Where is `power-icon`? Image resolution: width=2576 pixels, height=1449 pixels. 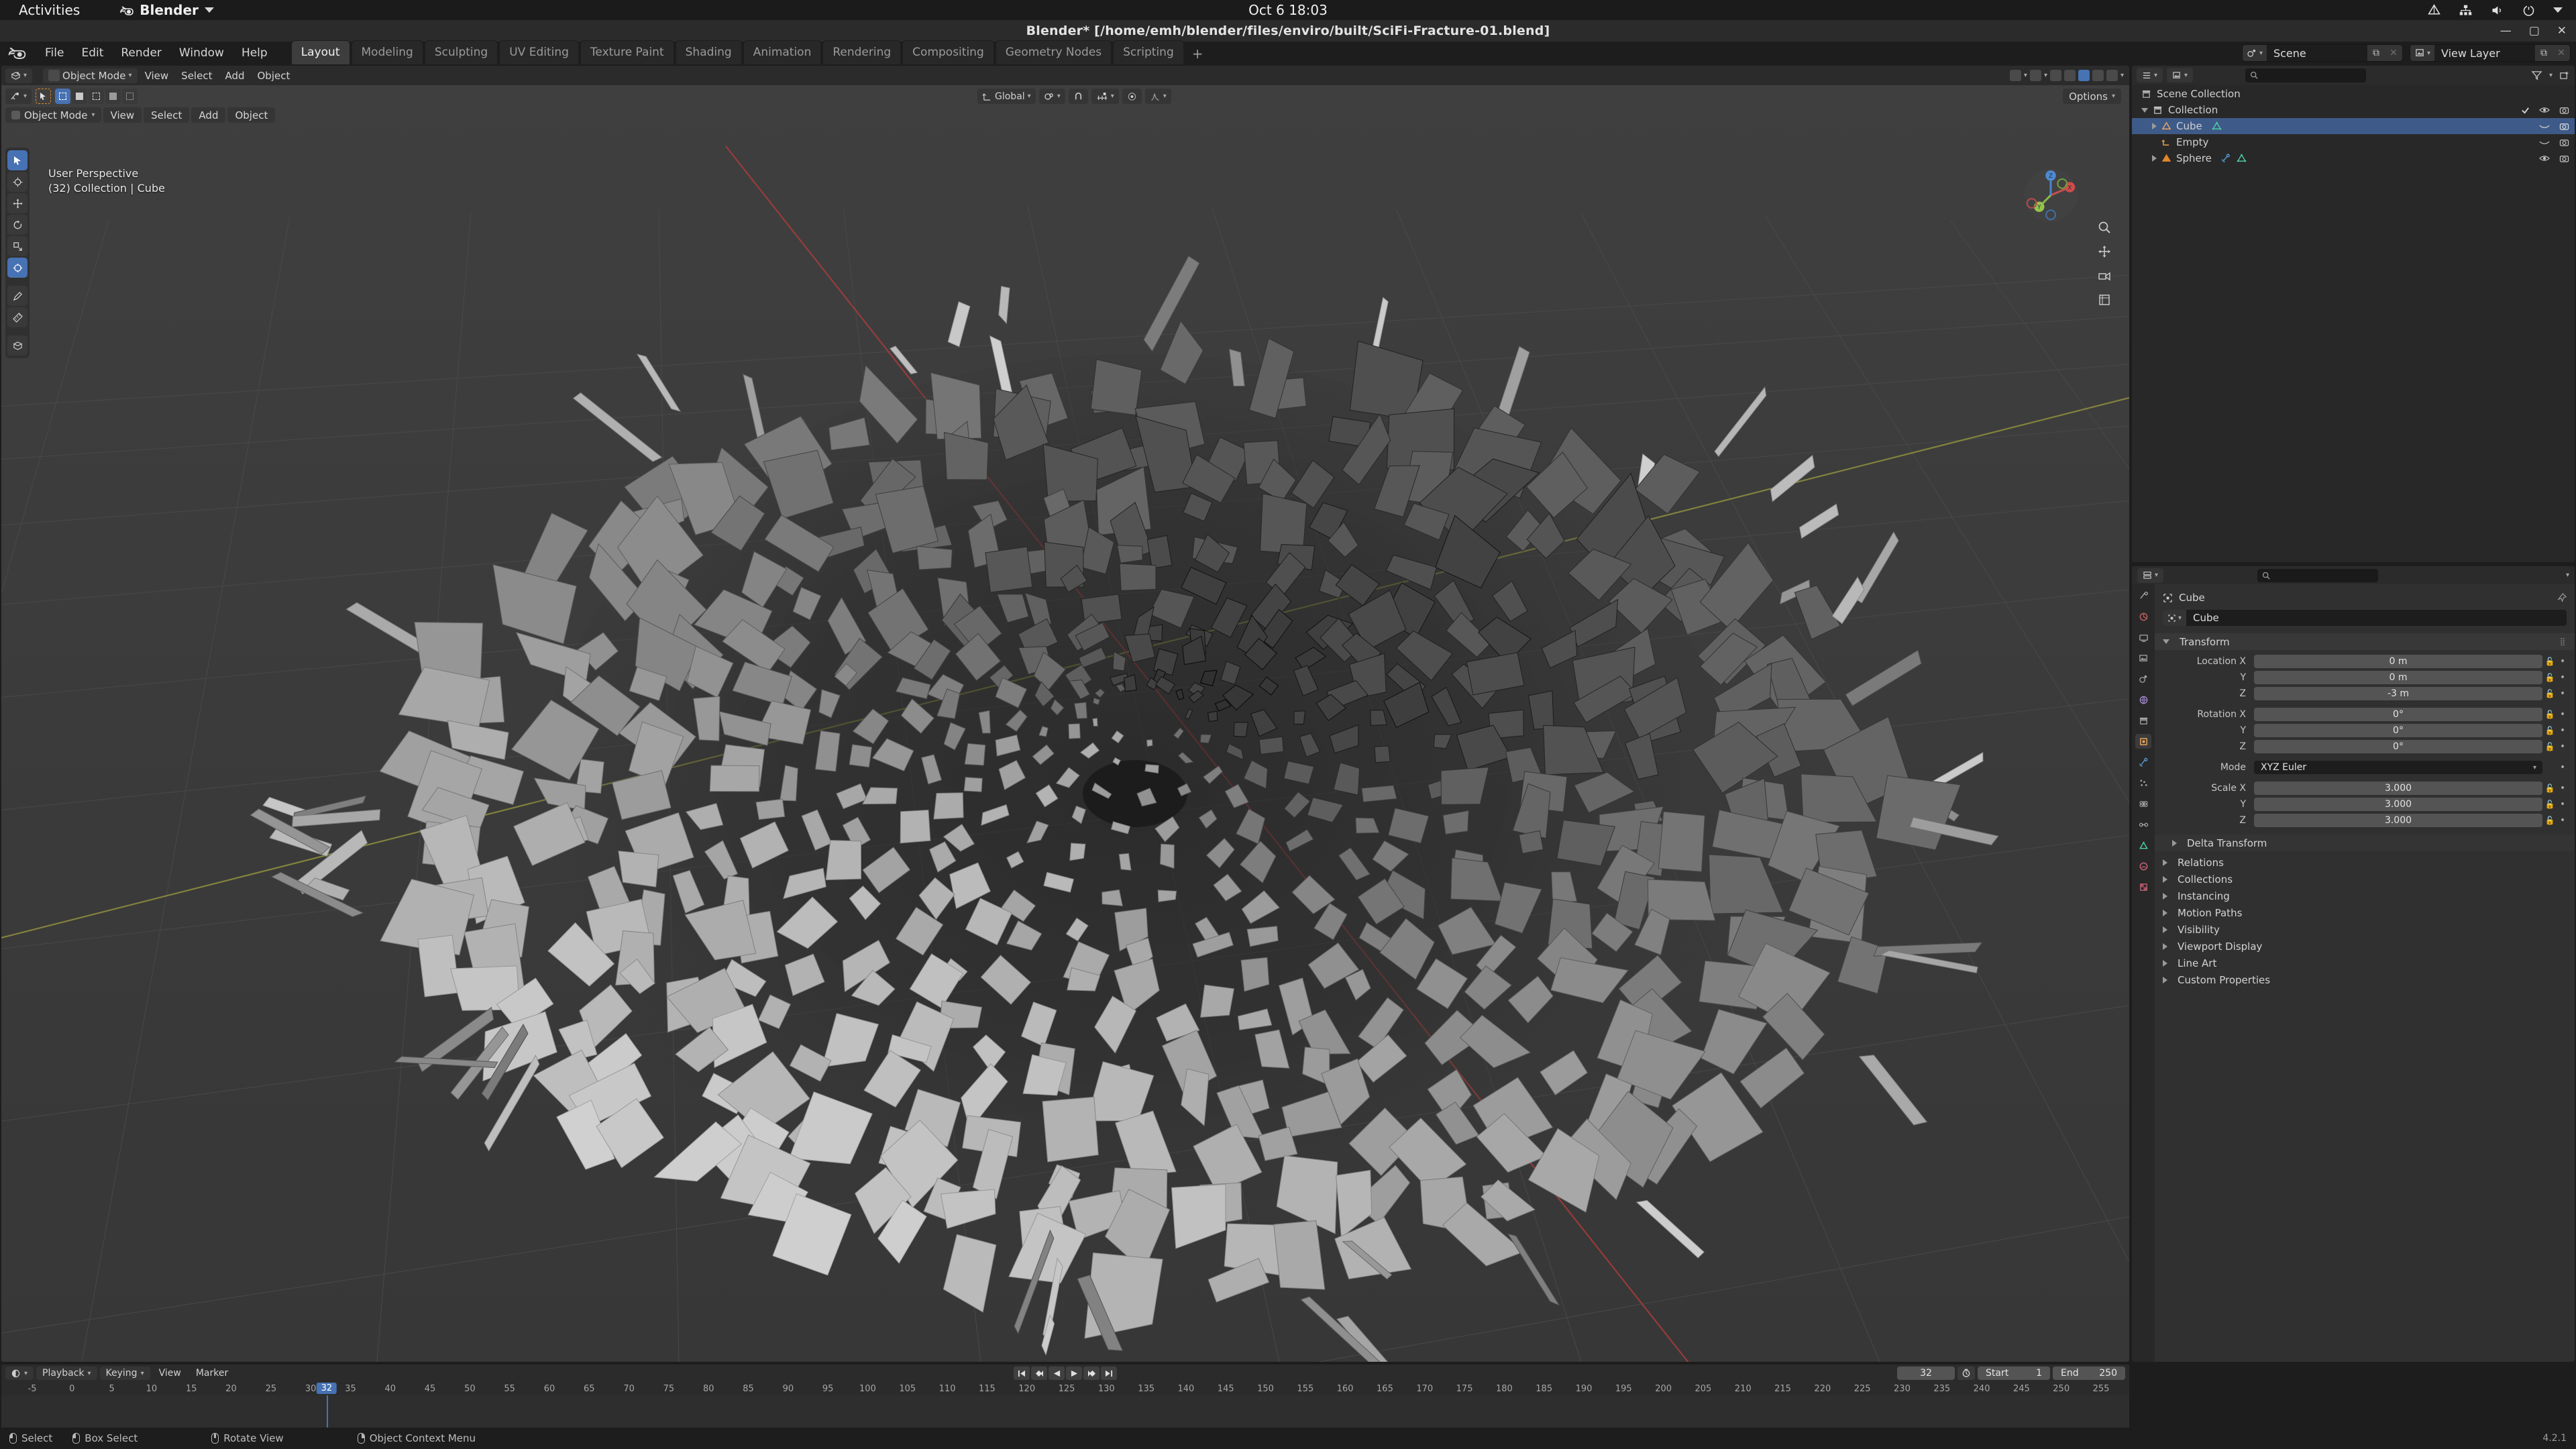
power-icon is located at coordinates (2529, 10).